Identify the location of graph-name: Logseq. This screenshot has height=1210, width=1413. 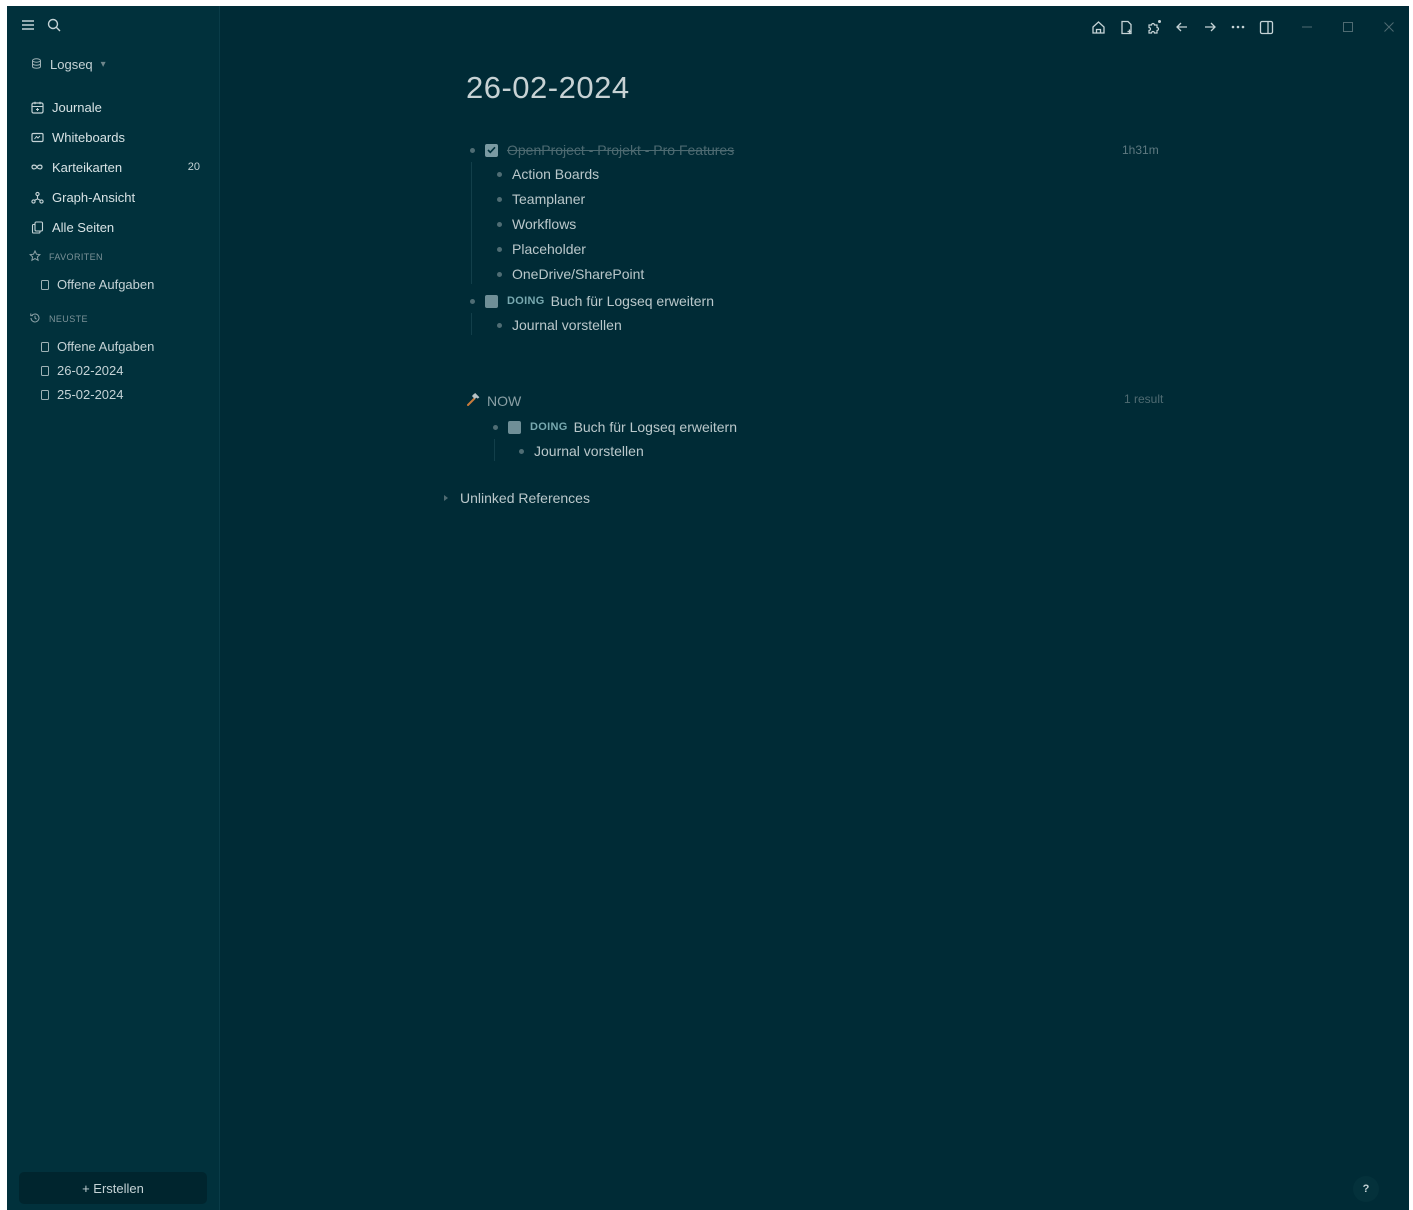
(71, 64).